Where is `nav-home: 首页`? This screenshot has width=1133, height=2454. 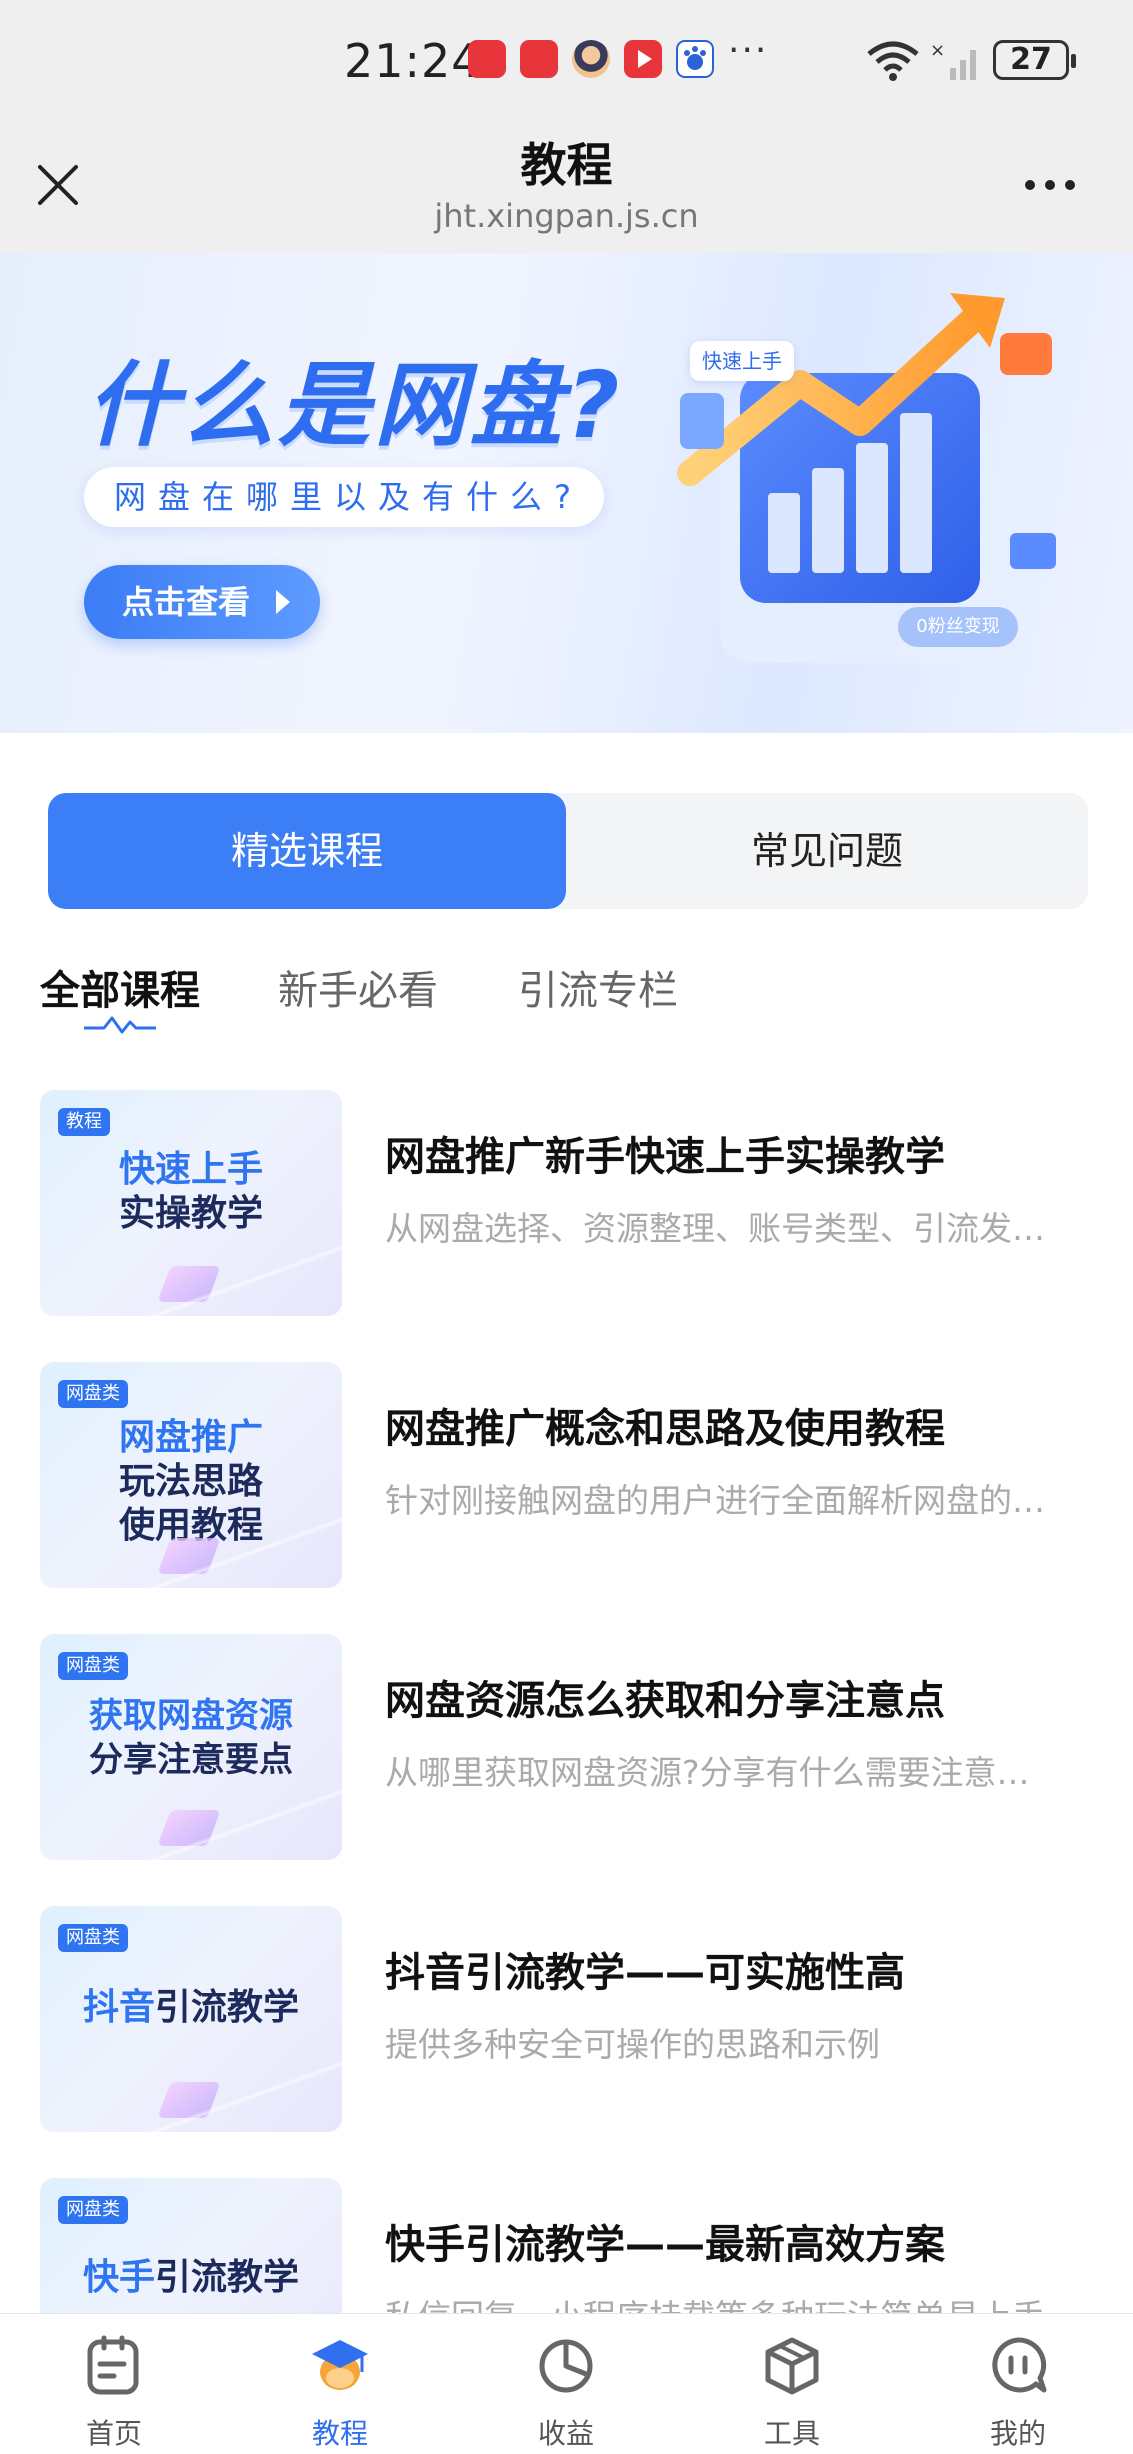 nav-home: 首页 is located at coordinates (114, 2384).